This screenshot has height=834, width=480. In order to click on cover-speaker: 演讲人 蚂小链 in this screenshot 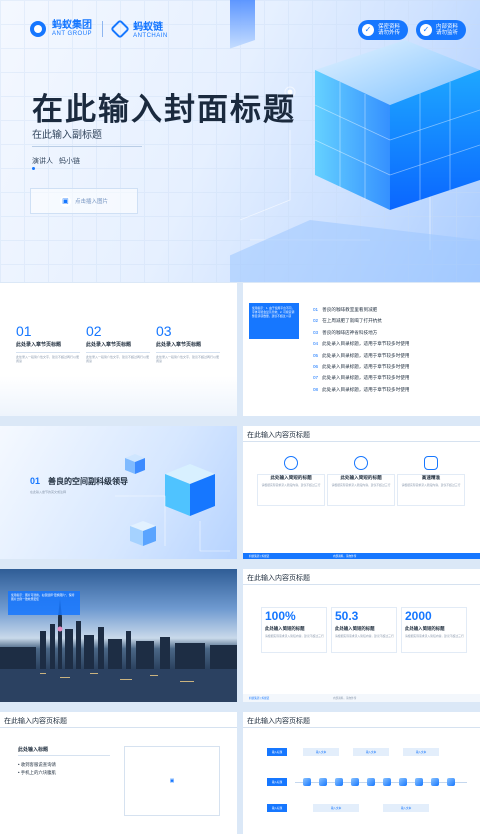, I will do `click(56, 161)`.